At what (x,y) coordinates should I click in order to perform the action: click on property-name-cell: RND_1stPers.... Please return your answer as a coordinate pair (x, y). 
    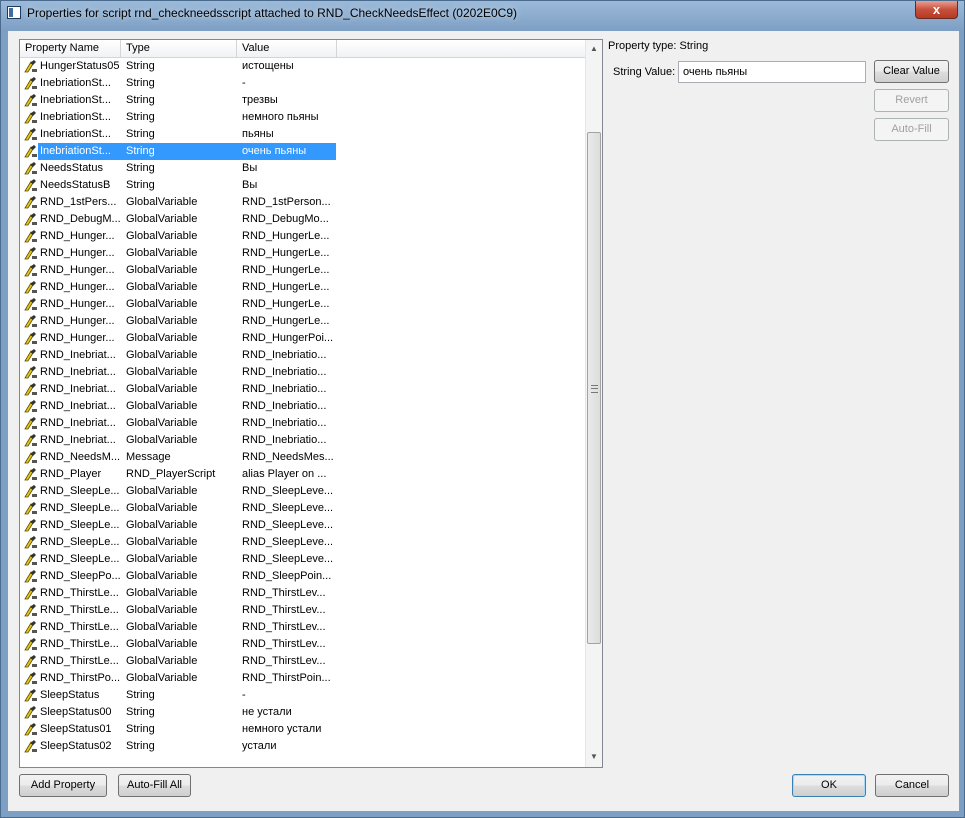
    Looking at the image, I should click on (78, 202).